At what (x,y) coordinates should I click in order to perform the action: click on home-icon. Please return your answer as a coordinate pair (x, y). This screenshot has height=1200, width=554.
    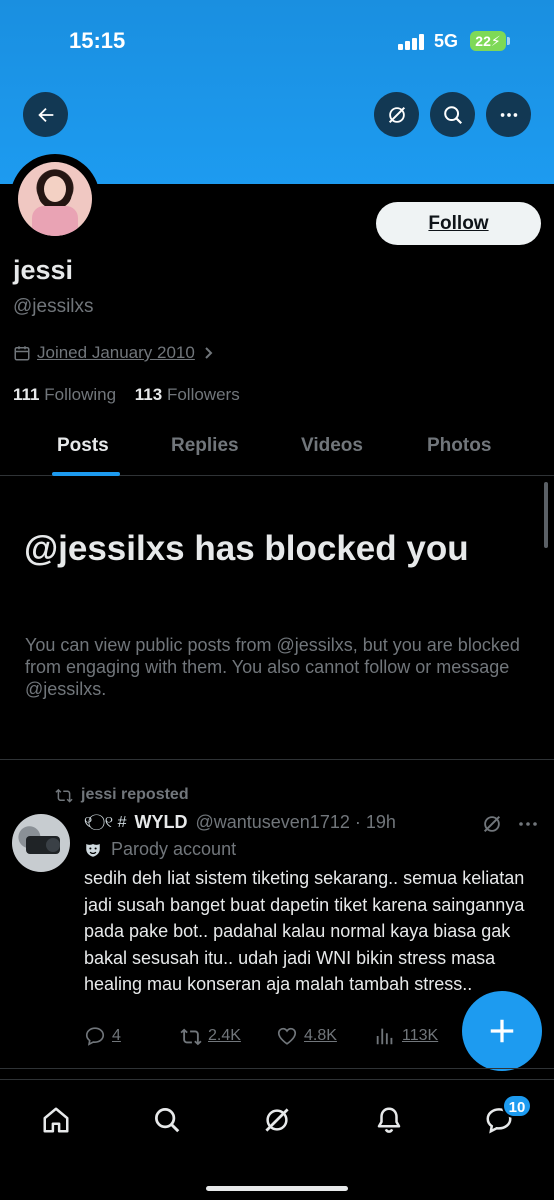
    Looking at the image, I should click on (56, 1120).